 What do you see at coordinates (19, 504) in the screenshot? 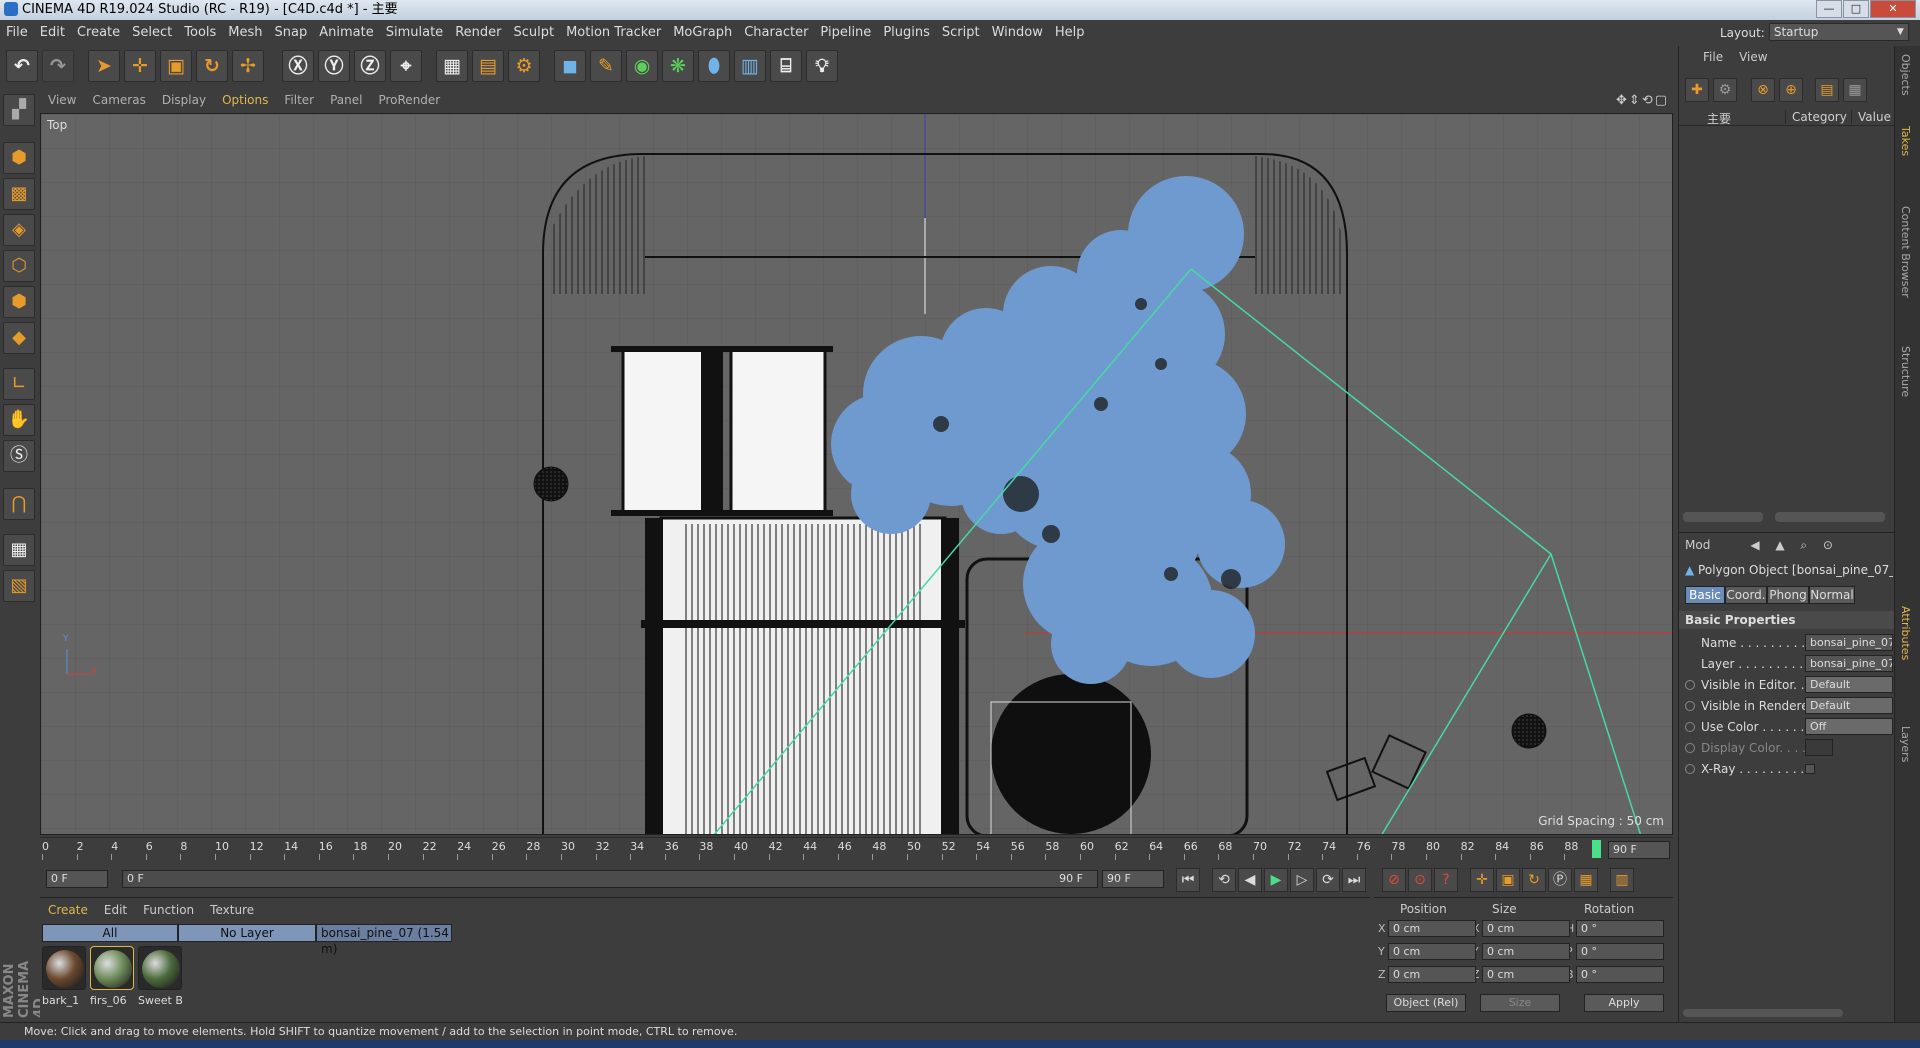
I see `snap-icon: ⋂` at bounding box center [19, 504].